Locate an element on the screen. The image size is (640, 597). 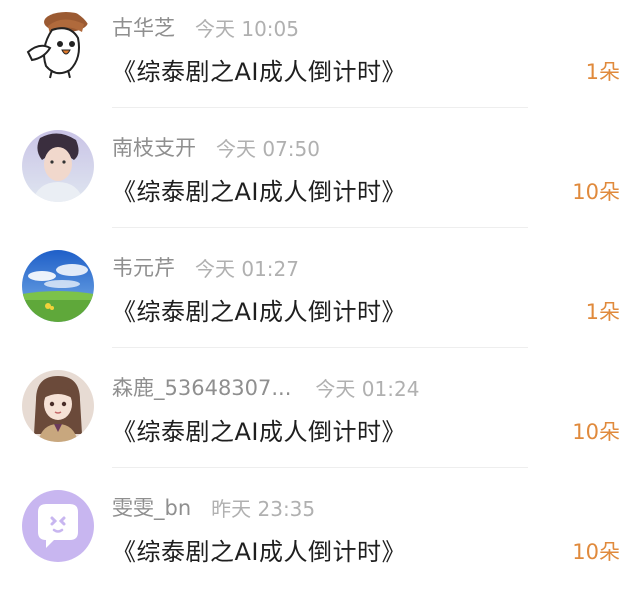
anime-girl-avatar is located at coordinates (58, 406).